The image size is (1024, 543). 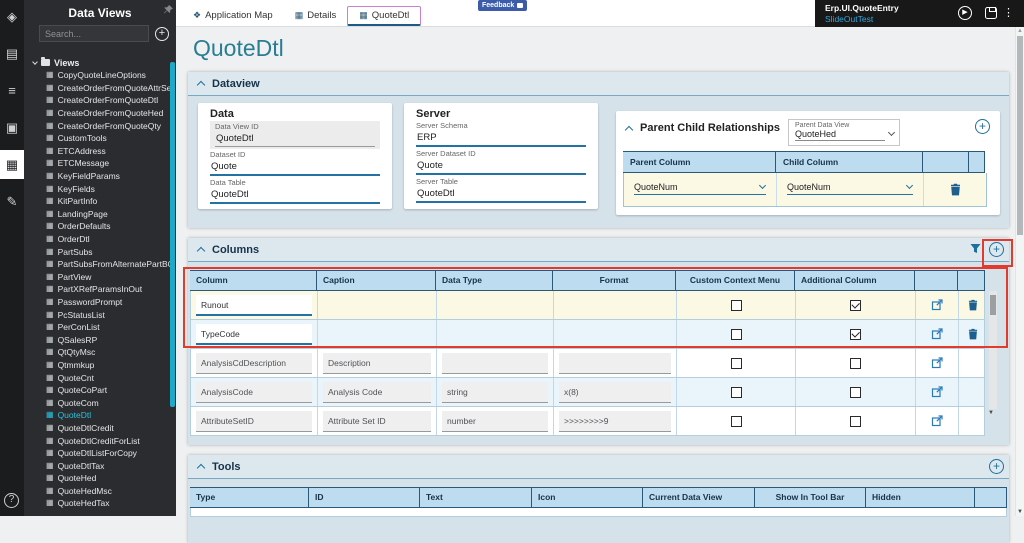 I want to click on add-relationship-button: +, so click(x=982, y=126).